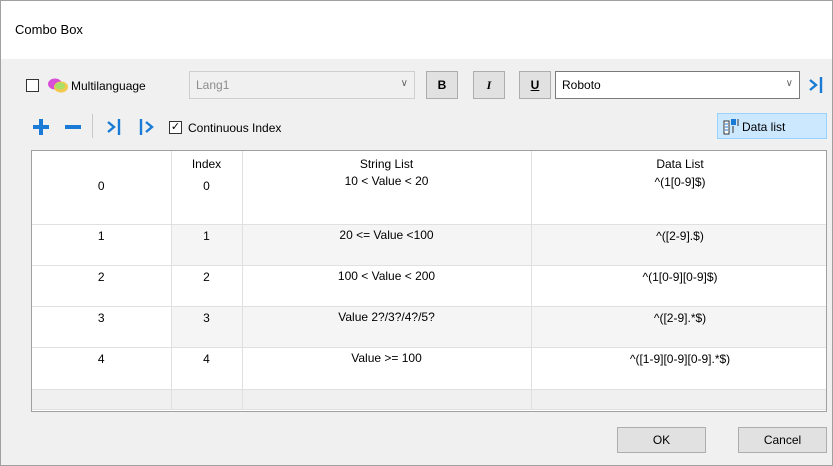 This screenshot has width=833, height=466. I want to click on string-list-cell: 100 < Value < 200, so click(387, 285).